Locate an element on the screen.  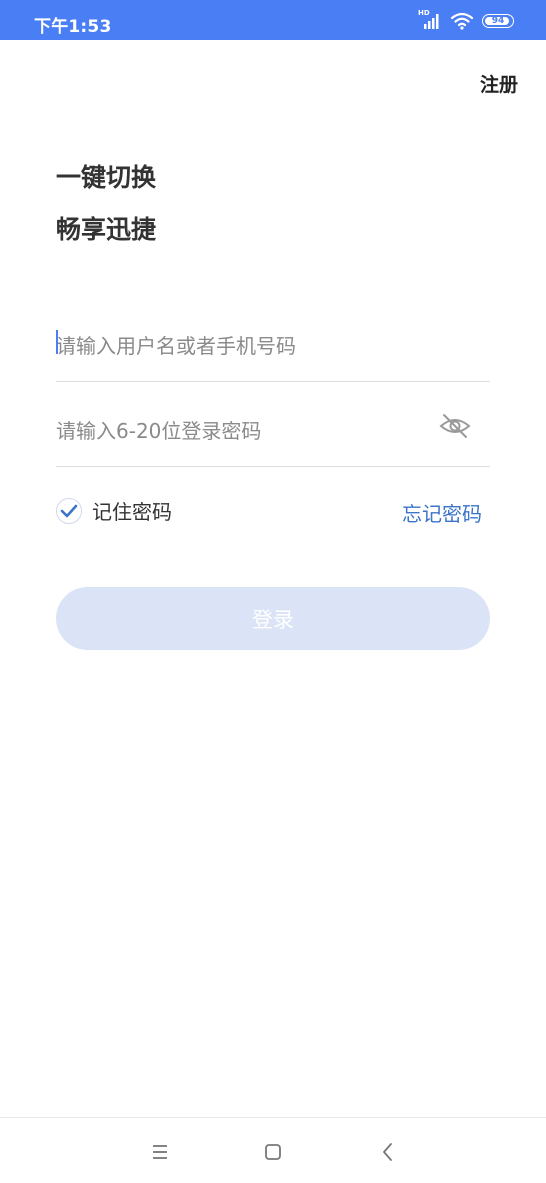
checkmark-icon is located at coordinates (69, 510).